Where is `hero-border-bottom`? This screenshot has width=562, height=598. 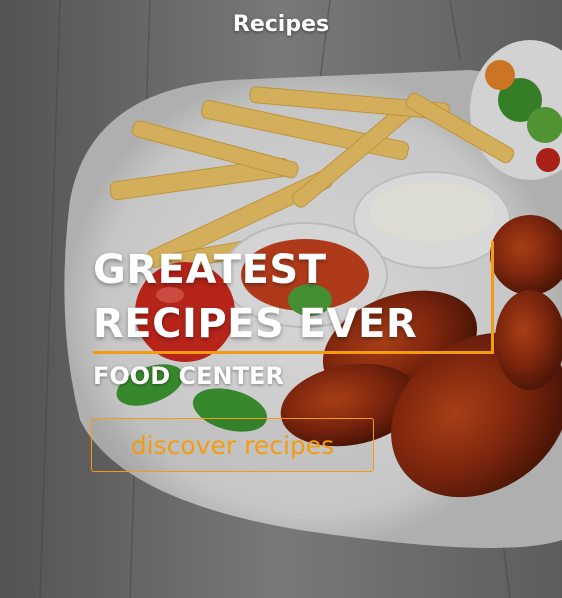 hero-border-bottom is located at coordinates (293, 352).